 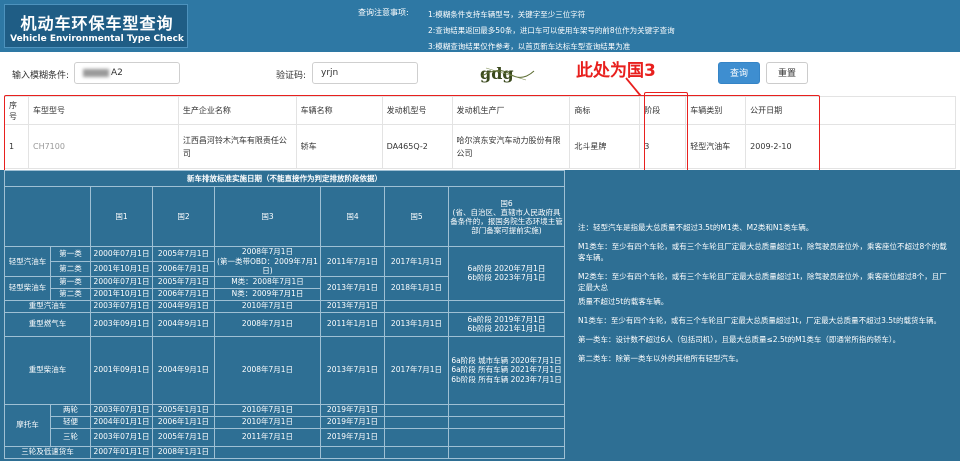 What do you see at coordinates (183, 216) in the screenshot?
I see `col-g2: 国2` at bounding box center [183, 216].